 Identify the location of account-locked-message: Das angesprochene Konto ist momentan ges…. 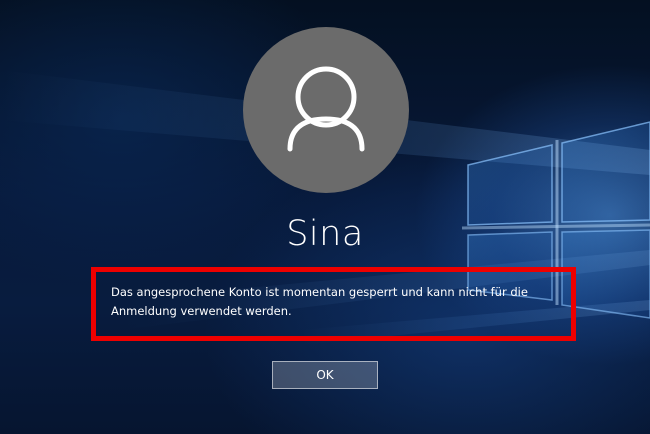
(319, 301).